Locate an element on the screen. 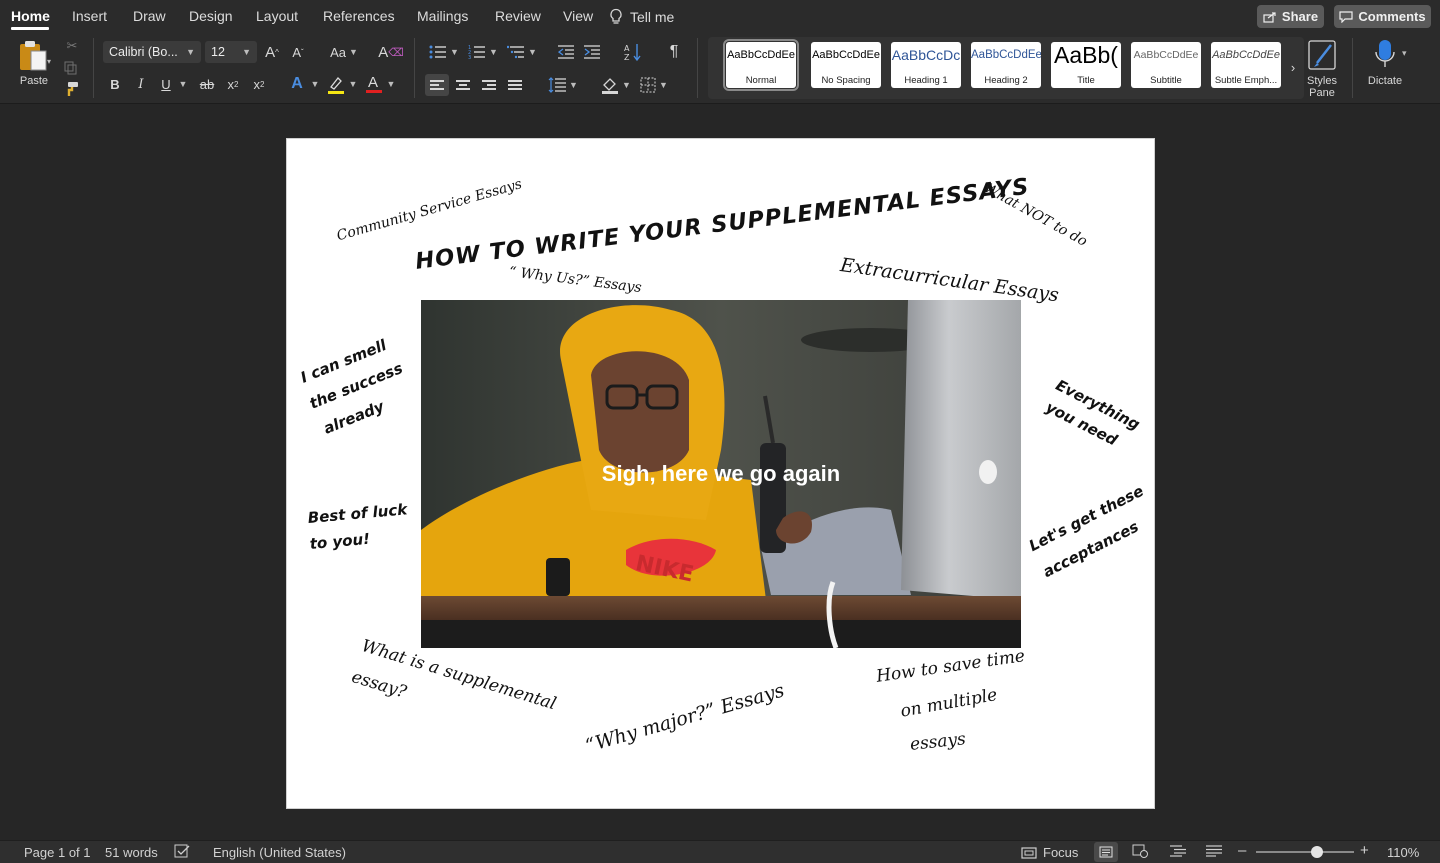  style-title: AaBb( Title is located at coordinates (1086, 65).